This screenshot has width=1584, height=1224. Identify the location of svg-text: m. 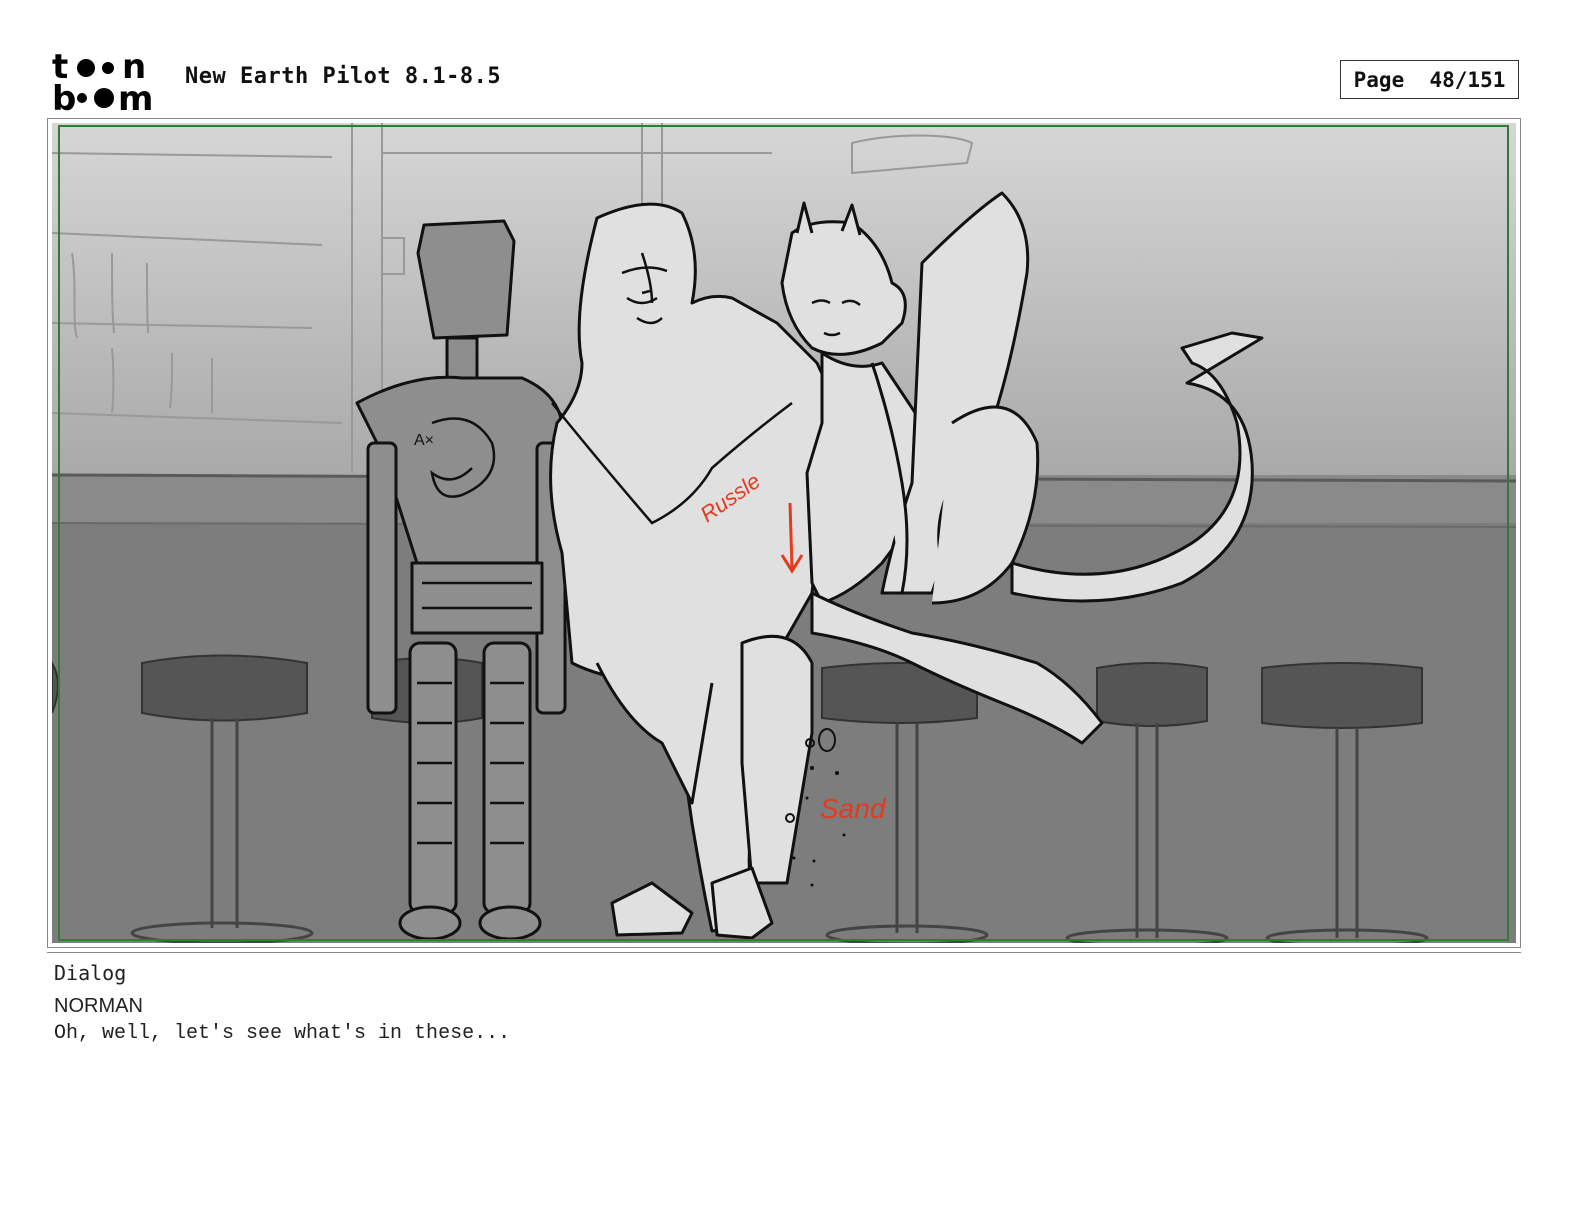
(135, 95).